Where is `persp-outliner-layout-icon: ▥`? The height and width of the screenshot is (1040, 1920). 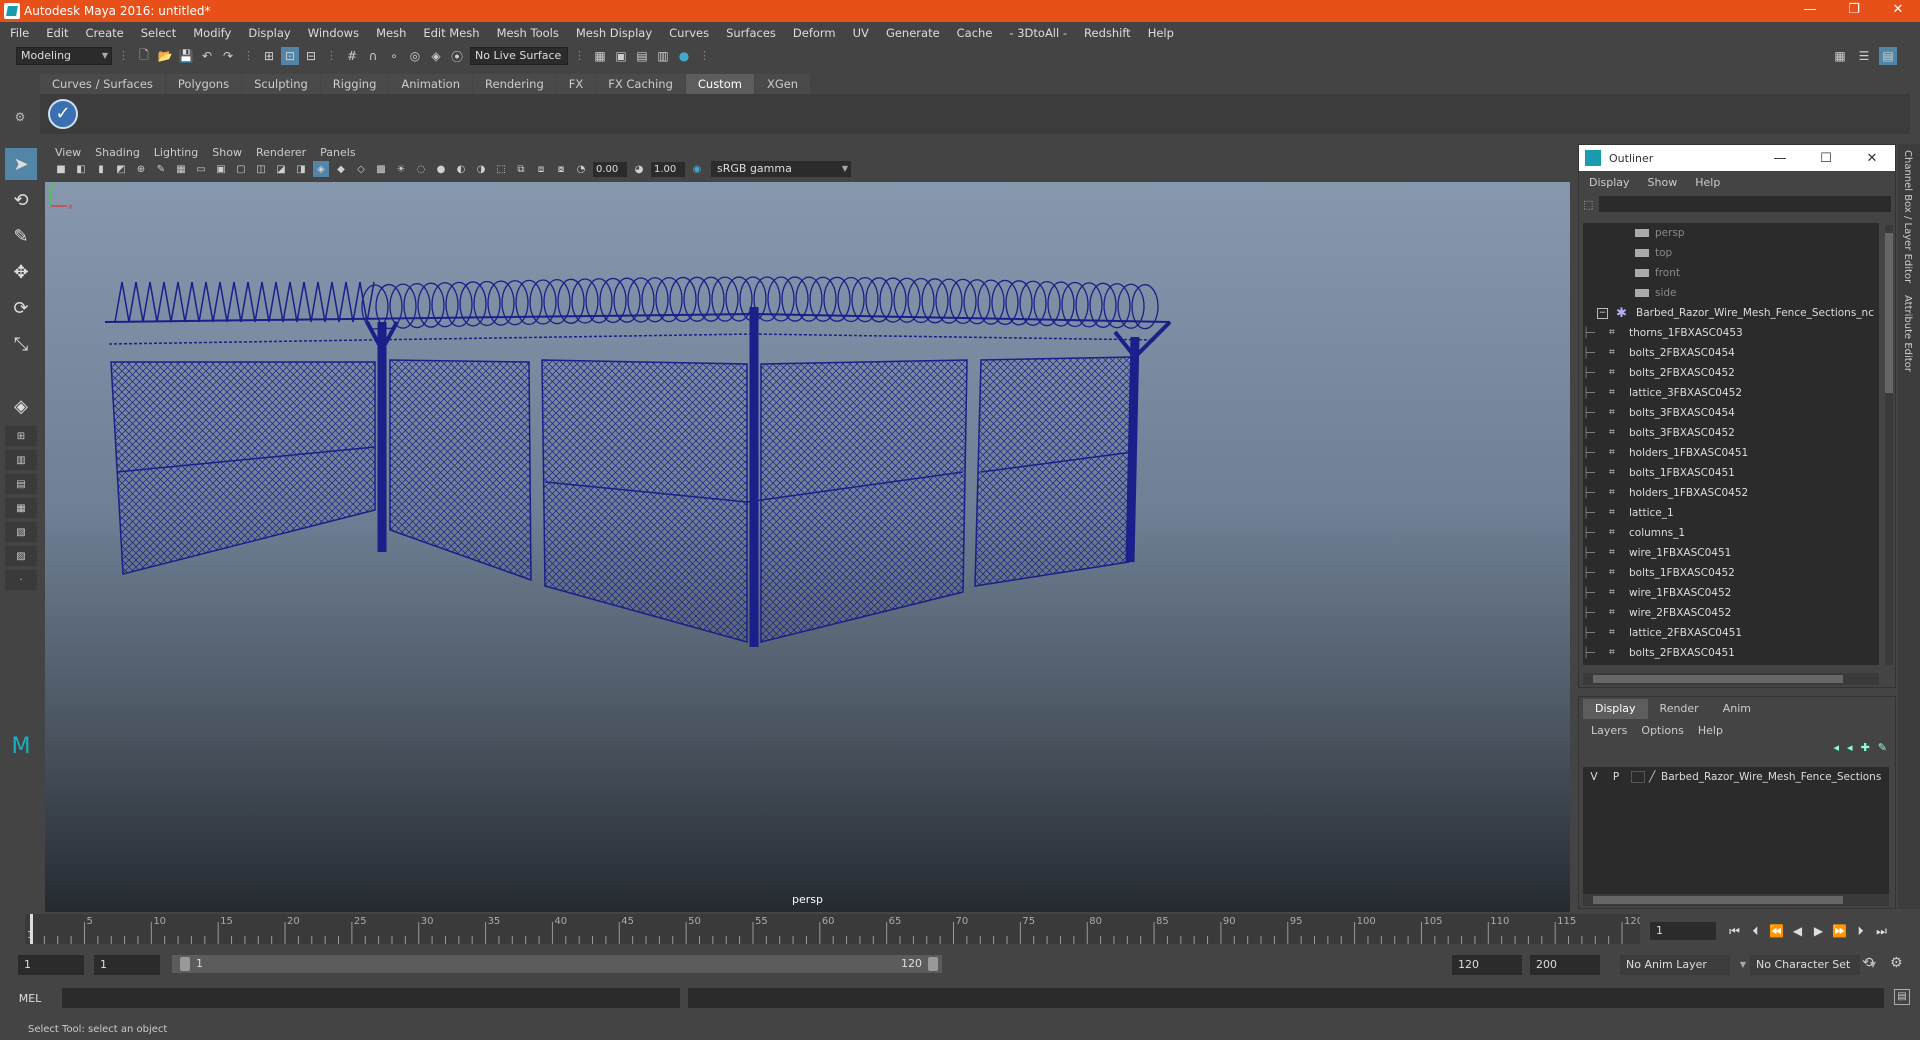 persp-outliner-layout-icon: ▥ is located at coordinates (21, 460).